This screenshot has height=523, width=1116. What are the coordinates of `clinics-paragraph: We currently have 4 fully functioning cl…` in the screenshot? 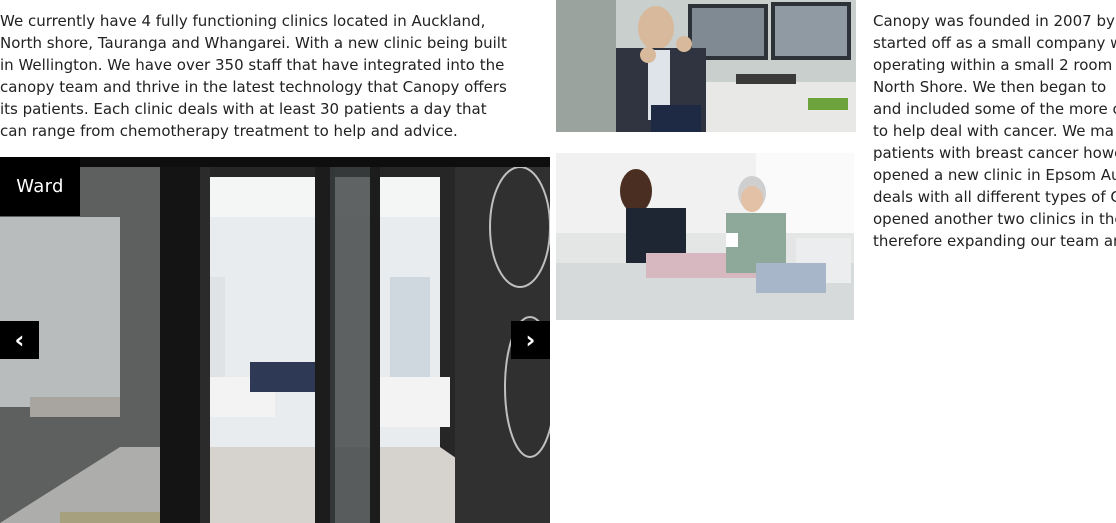 It's located at (253, 76).